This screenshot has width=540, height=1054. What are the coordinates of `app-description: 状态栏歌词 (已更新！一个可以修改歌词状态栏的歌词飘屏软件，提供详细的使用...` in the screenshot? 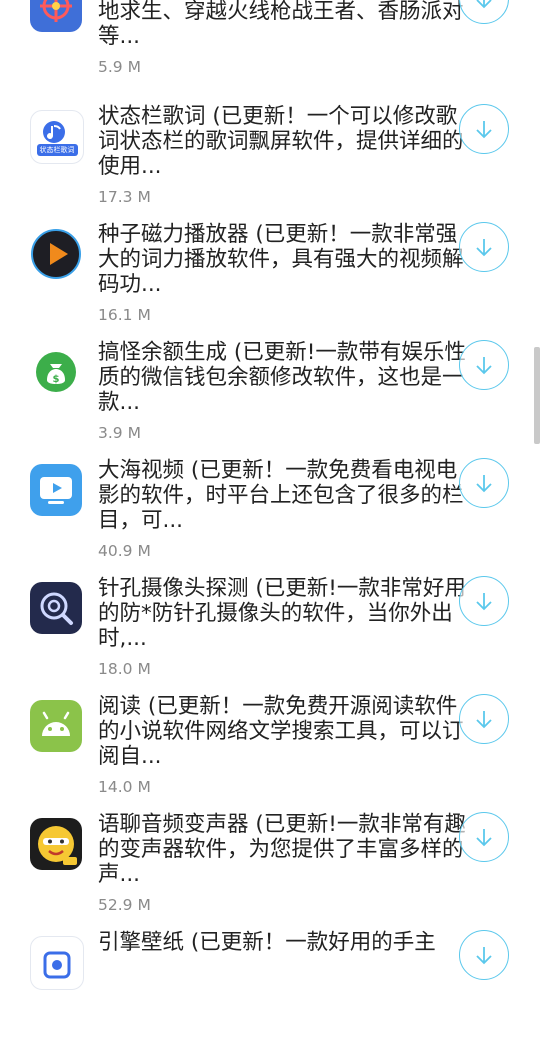 It's located at (281, 141).